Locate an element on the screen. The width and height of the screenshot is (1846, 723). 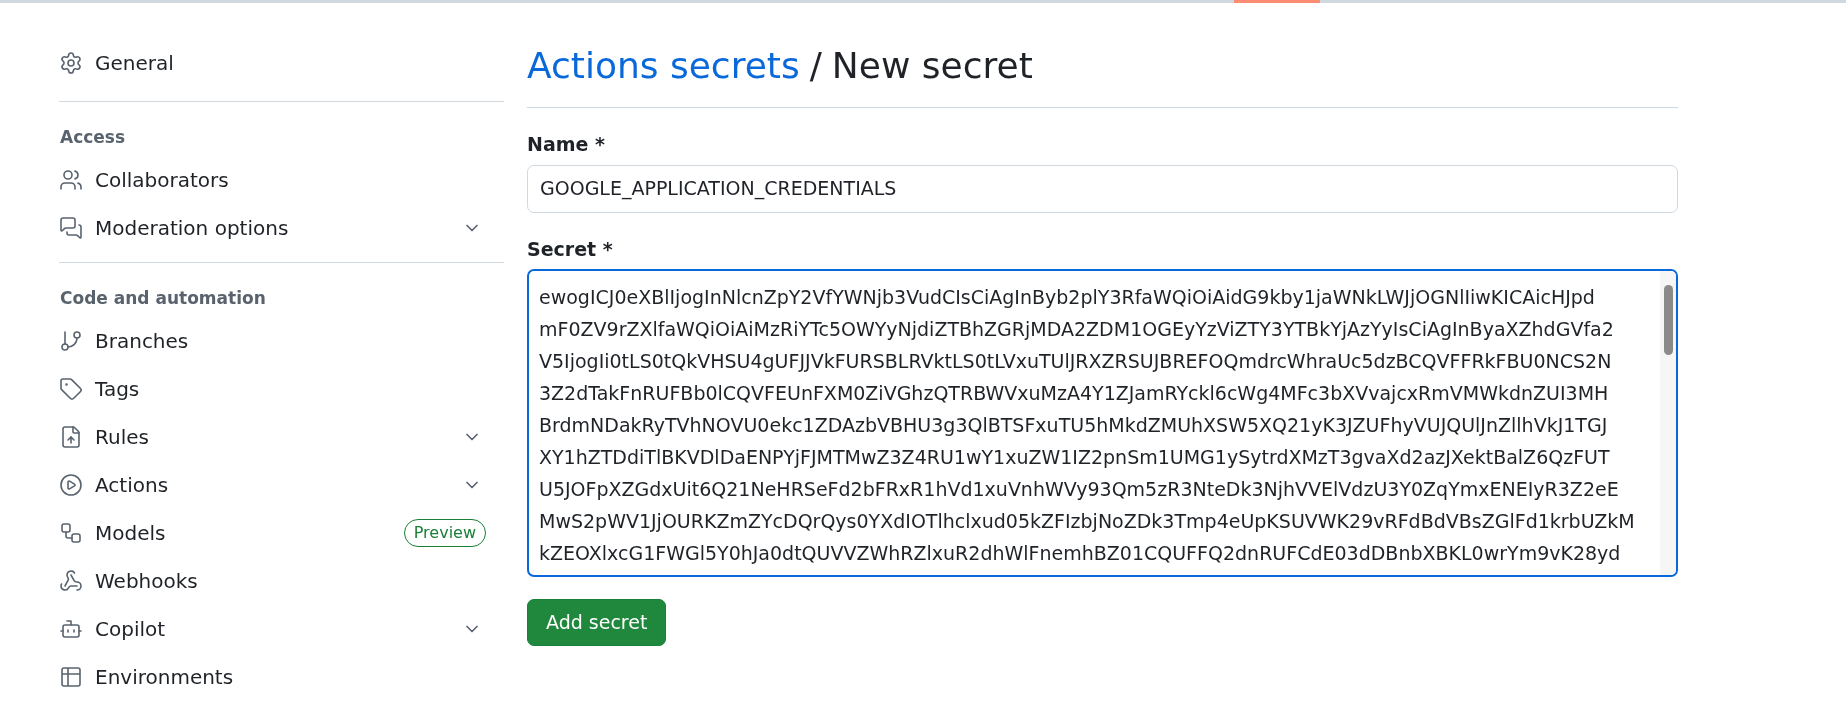
breadcrumb-link: Actions secrets is located at coordinates (663, 66).